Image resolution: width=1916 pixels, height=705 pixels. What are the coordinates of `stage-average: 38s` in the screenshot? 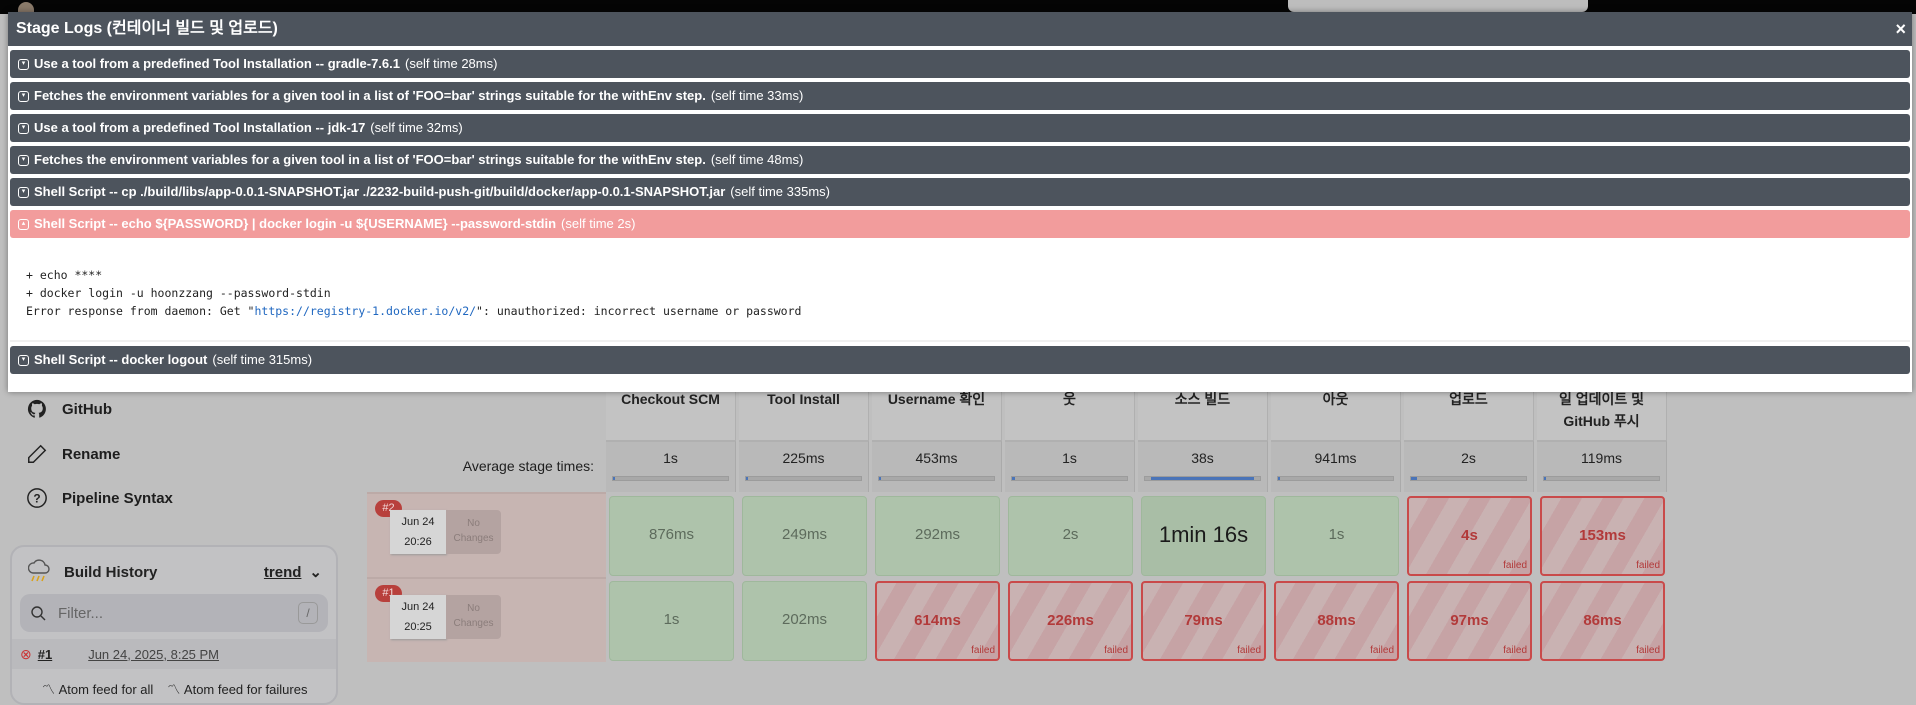 It's located at (1203, 466).